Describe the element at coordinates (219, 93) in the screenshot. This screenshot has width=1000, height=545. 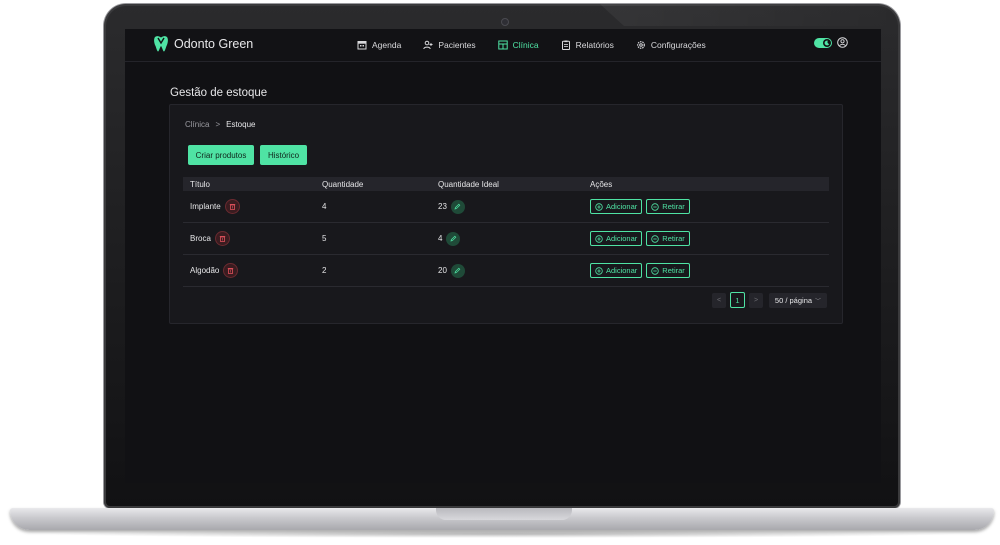
I see `page-title: Gestão de estoque` at that location.